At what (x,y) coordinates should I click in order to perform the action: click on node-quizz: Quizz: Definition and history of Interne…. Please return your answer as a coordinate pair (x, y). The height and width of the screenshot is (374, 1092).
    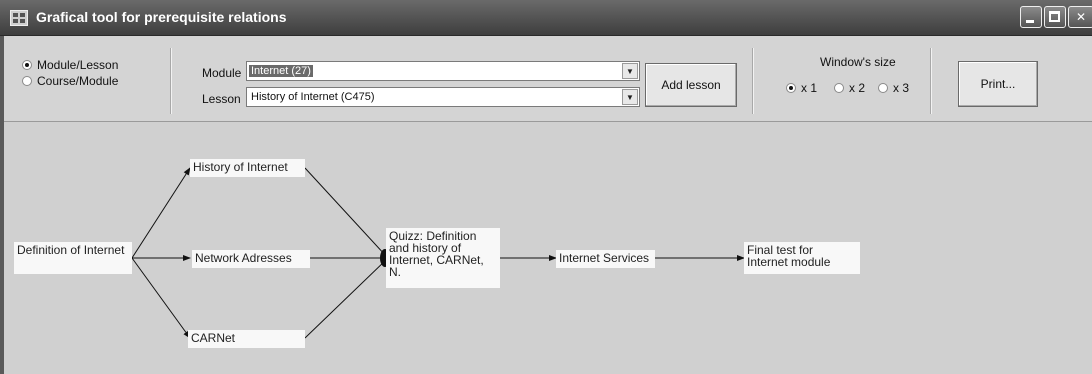
    Looking at the image, I should click on (443, 258).